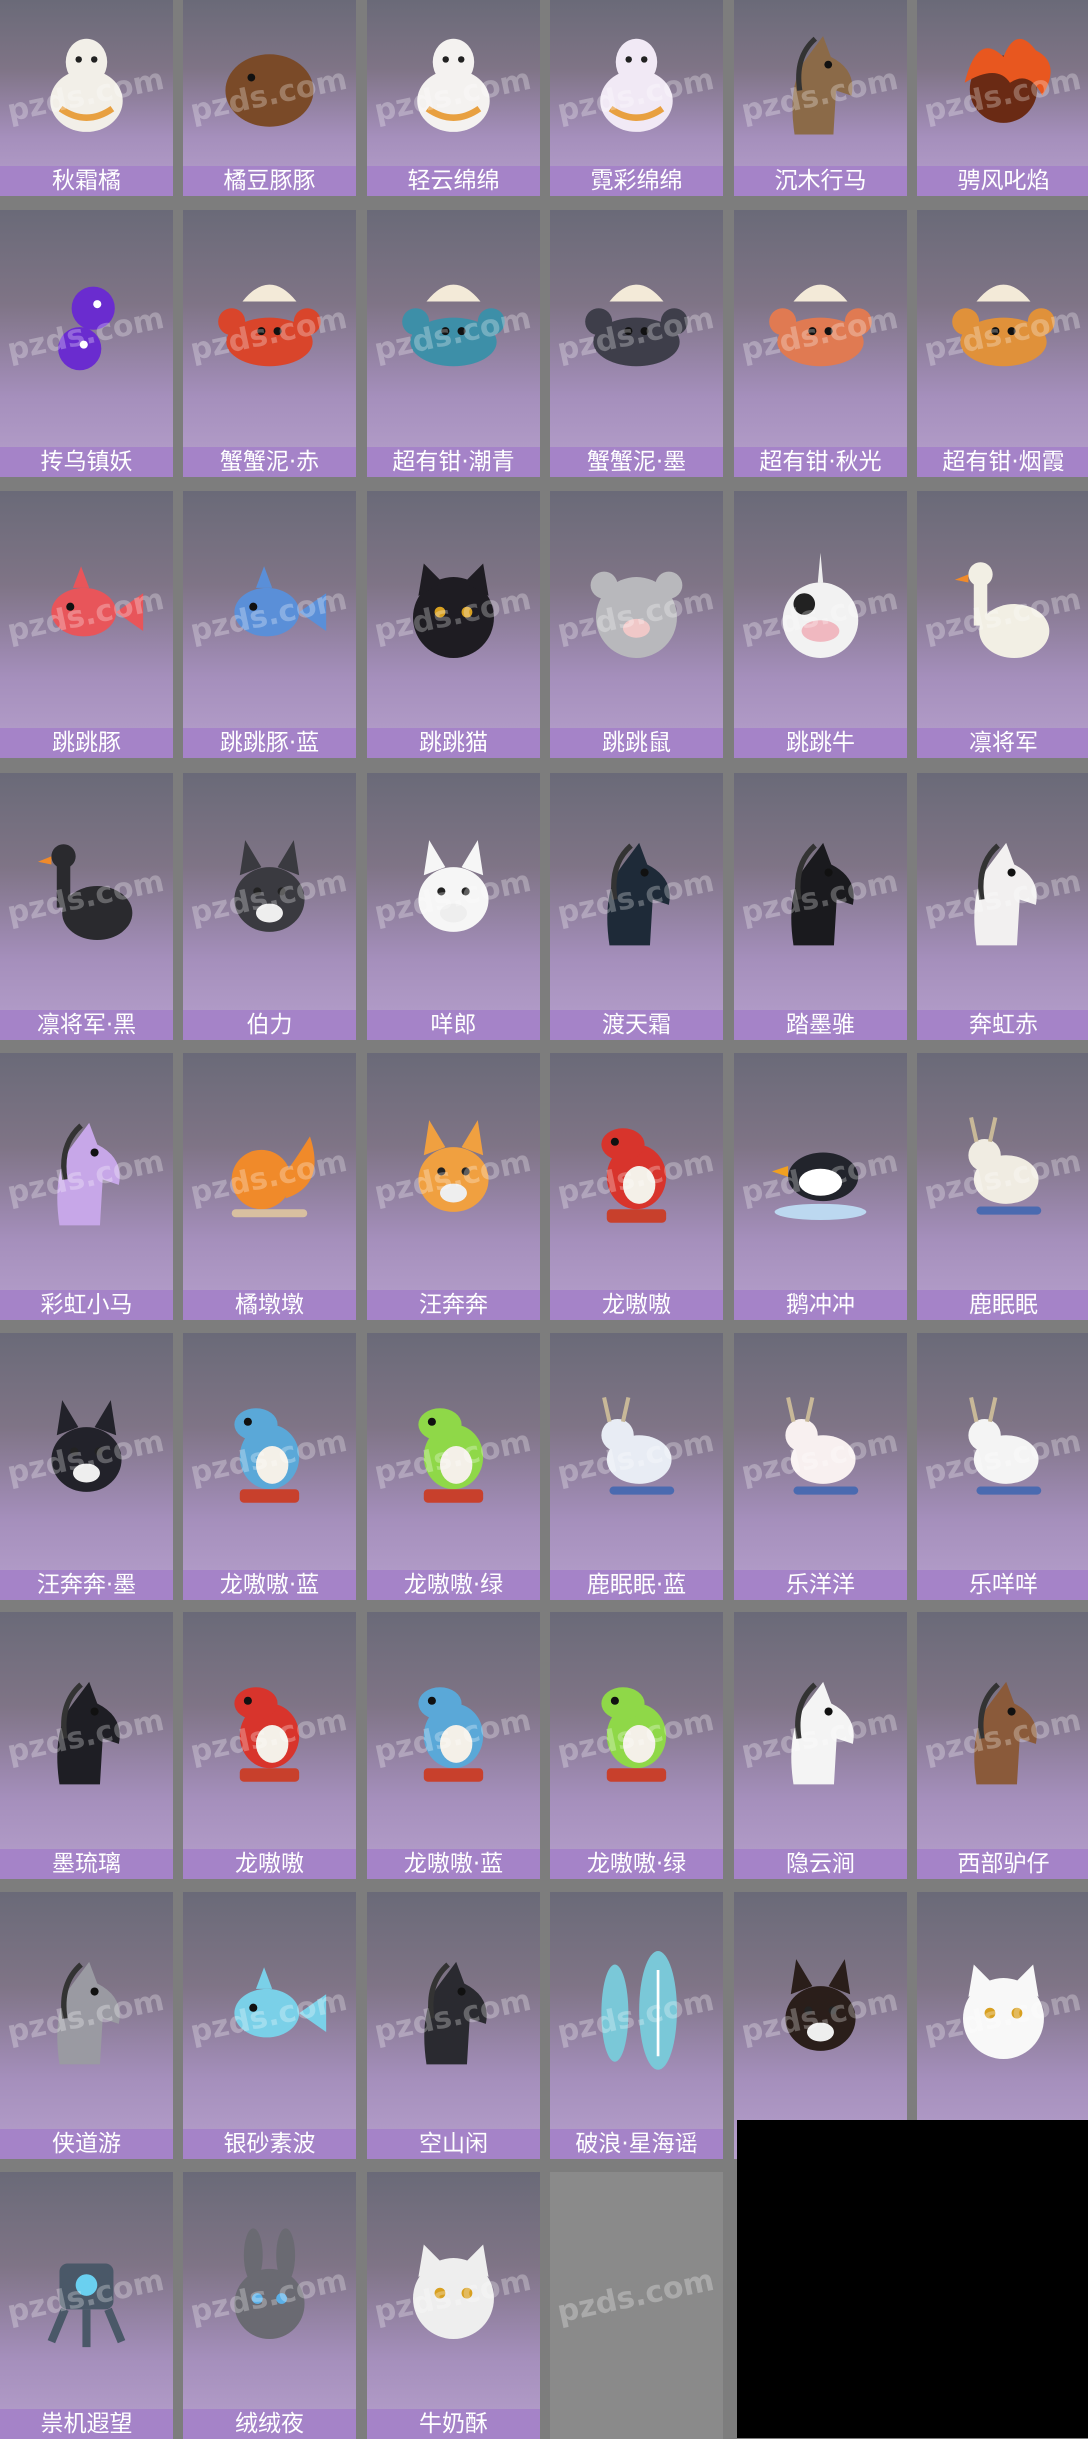 The width and height of the screenshot is (1088, 2439). I want to click on item-tile: pzds.com 牛奶酥, so click(453, 2305).